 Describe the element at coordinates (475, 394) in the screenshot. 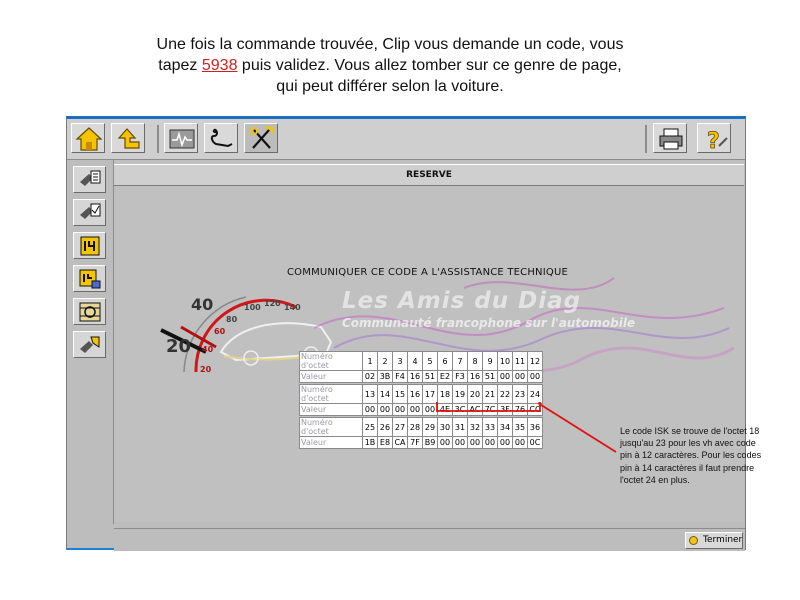

I see `octet-number-cell: 20` at that location.